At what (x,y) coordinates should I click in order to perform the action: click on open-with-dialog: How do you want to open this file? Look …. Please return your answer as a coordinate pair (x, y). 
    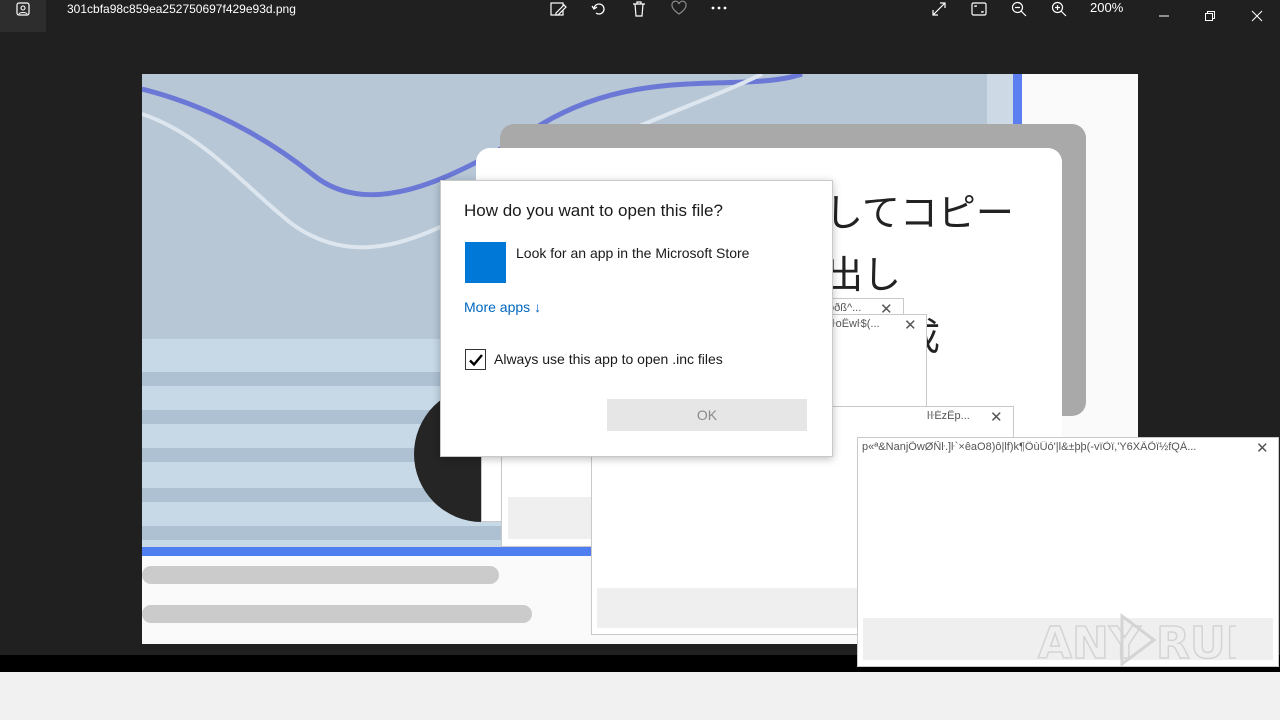
    Looking at the image, I should click on (636, 318).